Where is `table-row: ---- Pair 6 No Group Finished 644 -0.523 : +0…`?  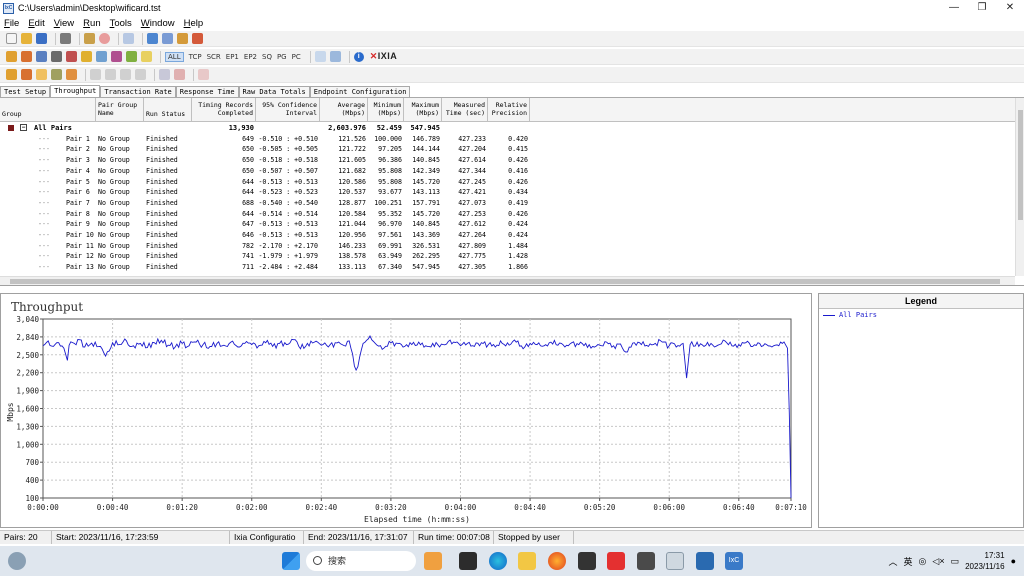 table-row: ---- Pair 6 No Group Finished 644 -0.523 : +0… is located at coordinates (507, 197).